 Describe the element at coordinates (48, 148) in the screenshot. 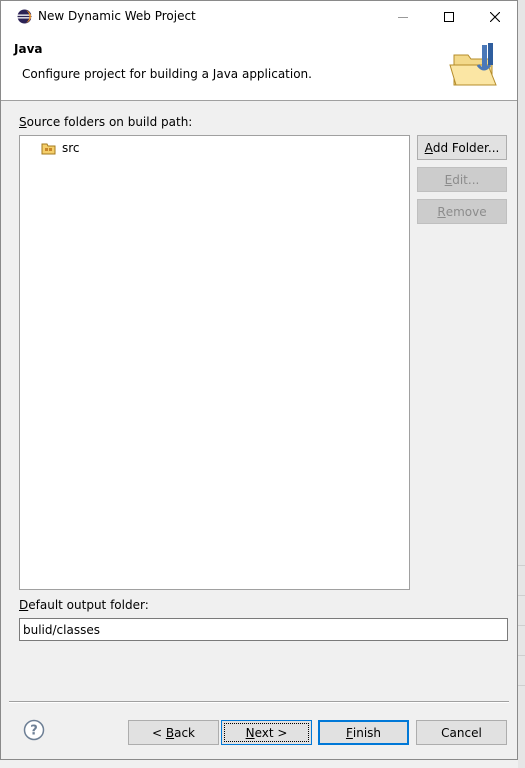

I see `package-folder-icon` at that location.